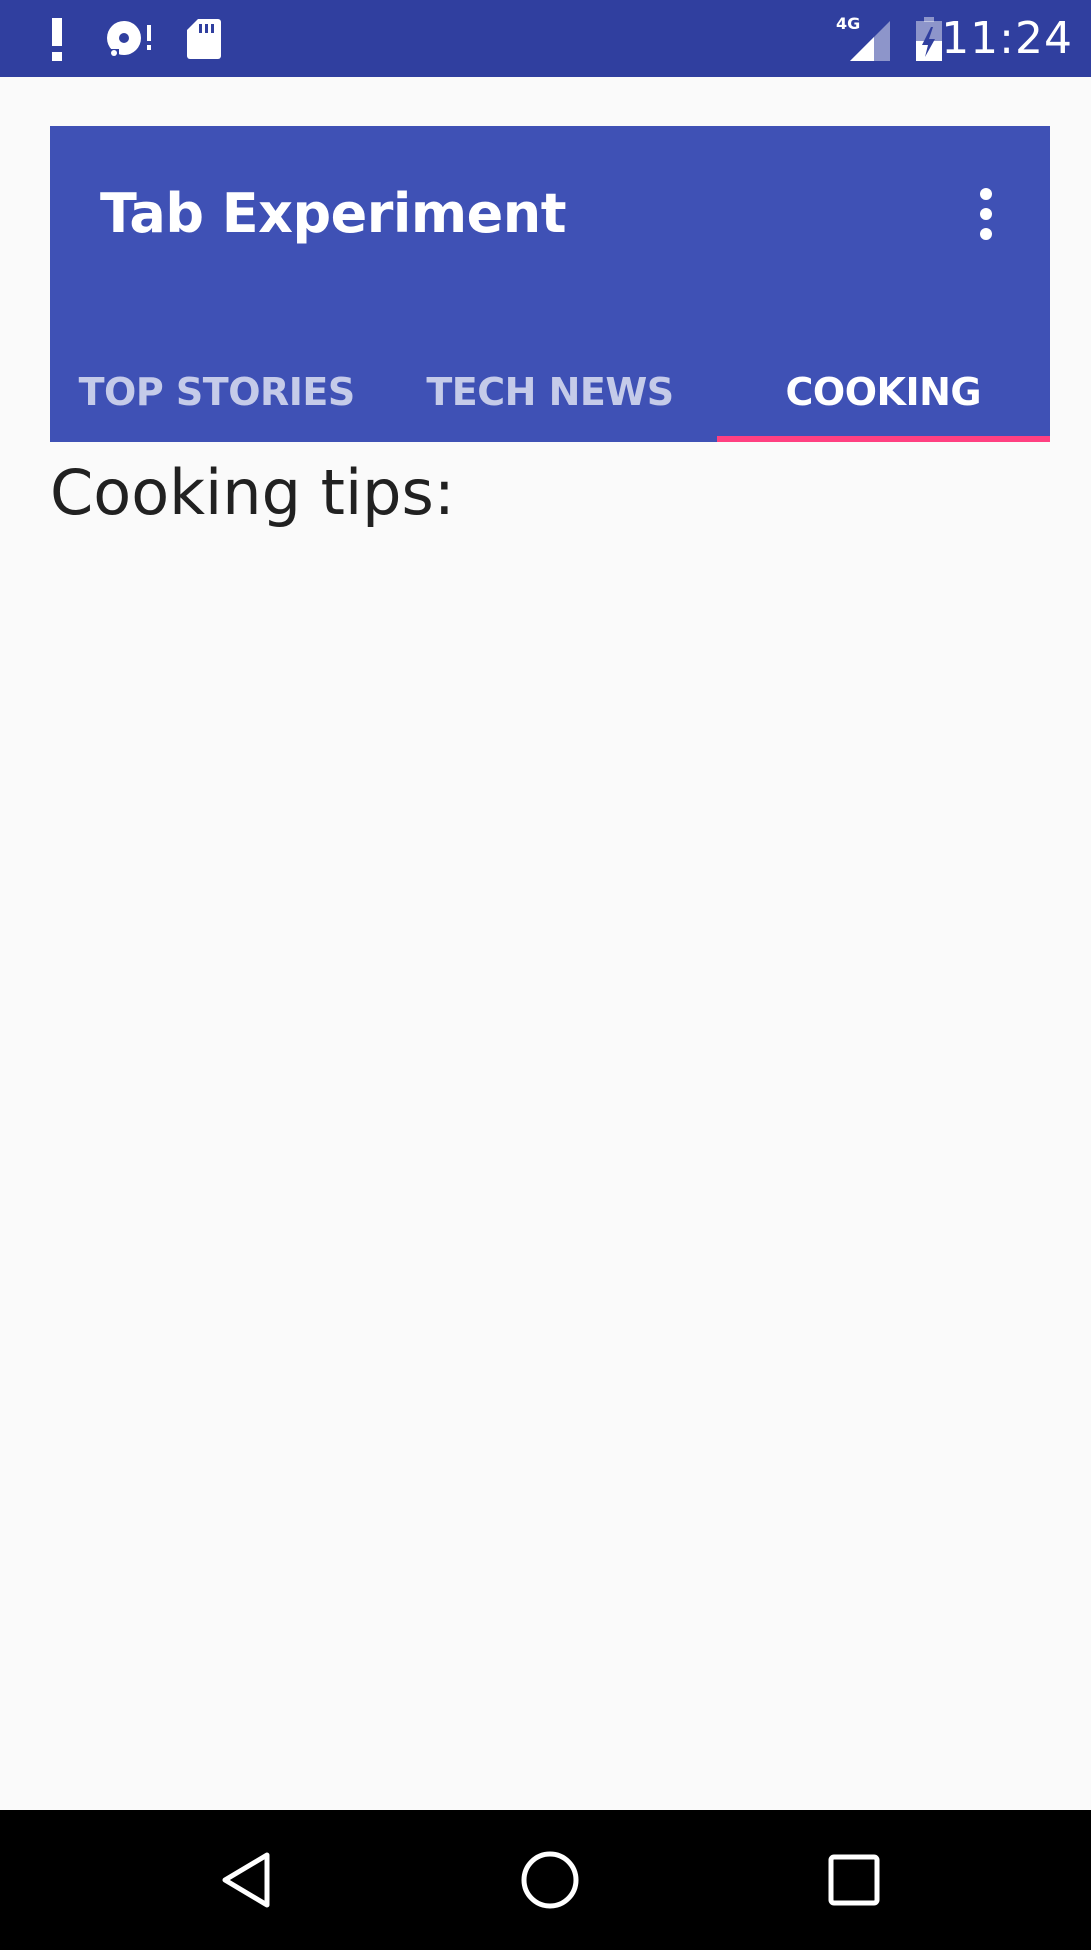 The height and width of the screenshot is (1950, 1091). Describe the element at coordinates (252, 492) in the screenshot. I see `page-text: Cooking tips:` at that location.